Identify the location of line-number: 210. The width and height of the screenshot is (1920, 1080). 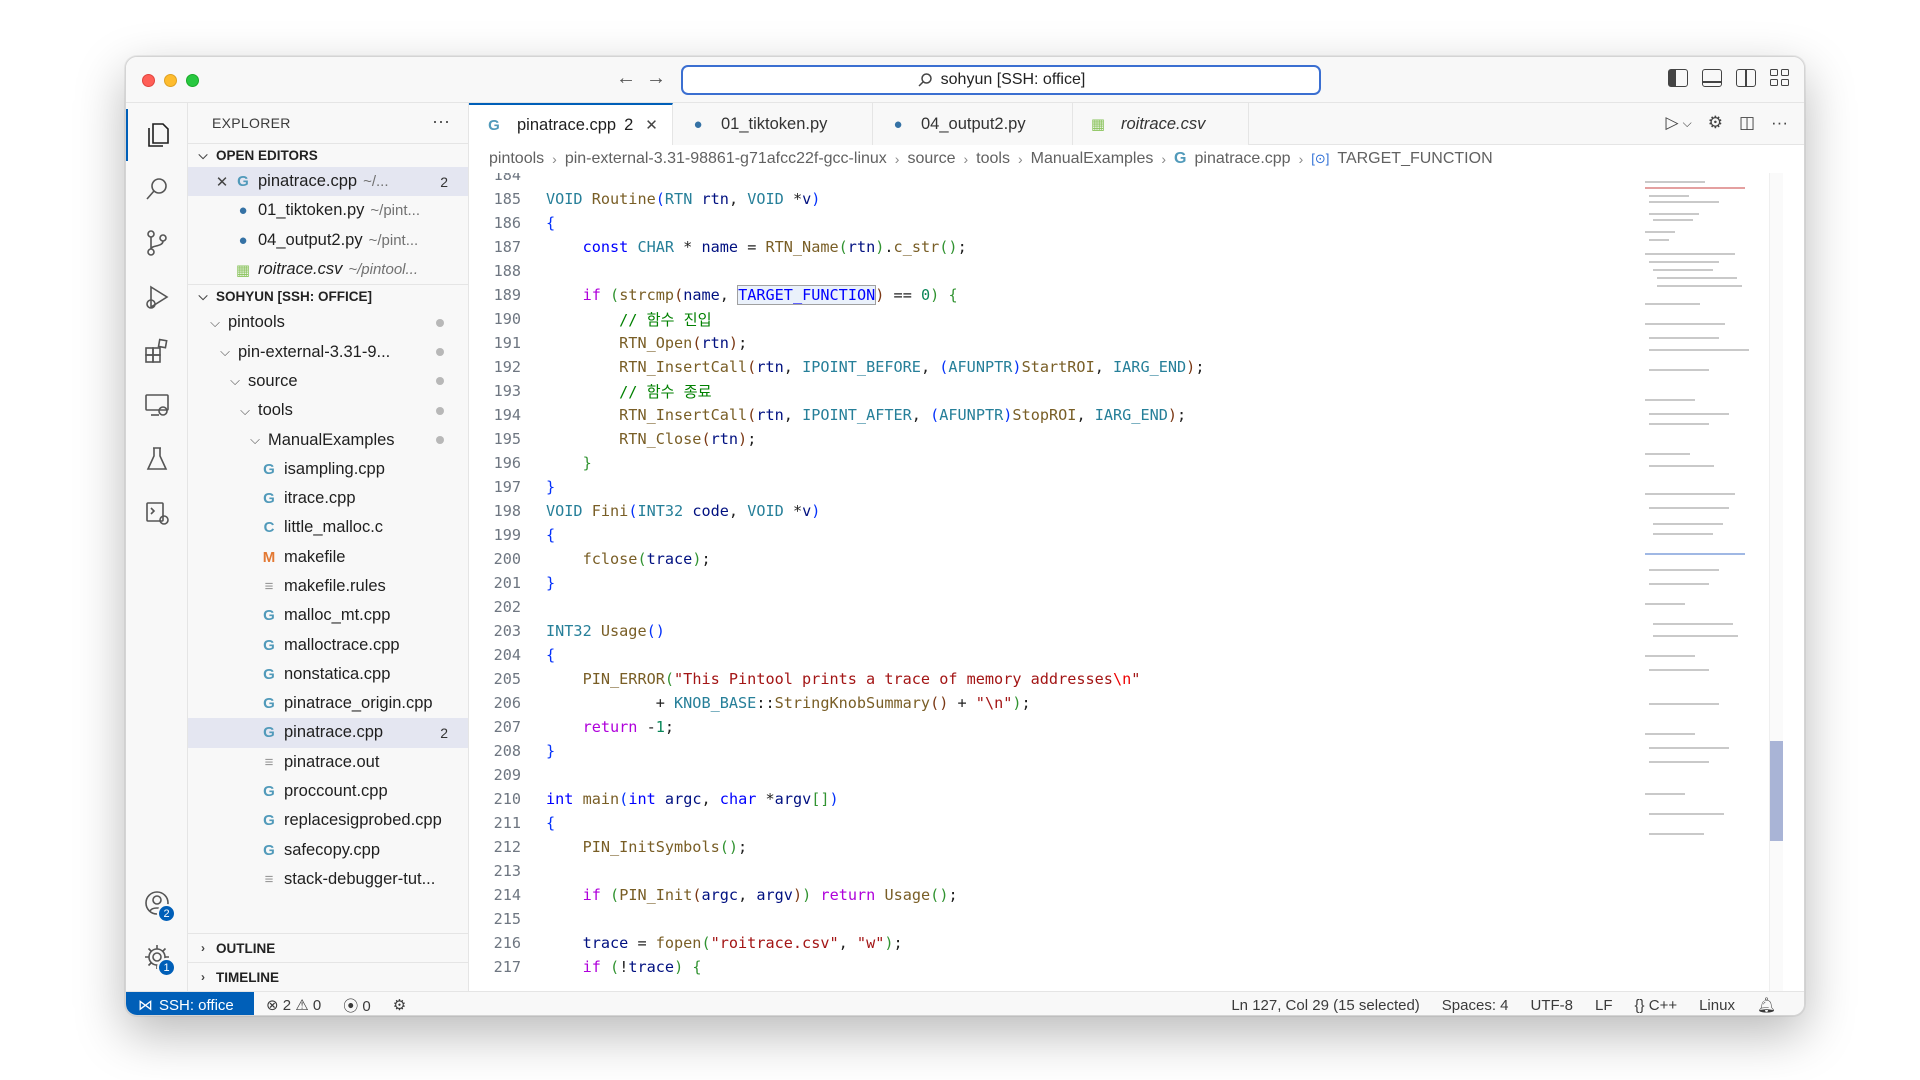
(507, 799).